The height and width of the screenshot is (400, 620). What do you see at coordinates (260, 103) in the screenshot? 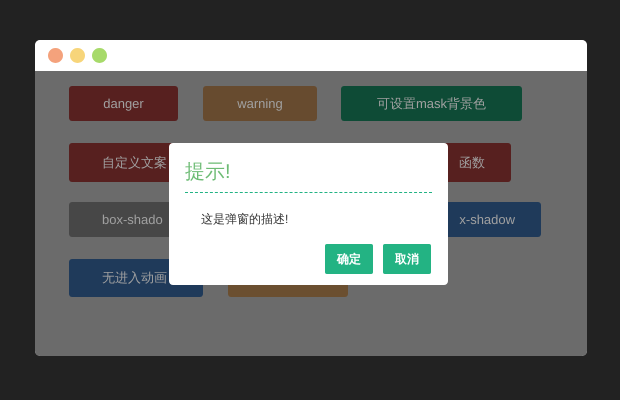
I see `demo-button: warning` at bounding box center [260, 103].